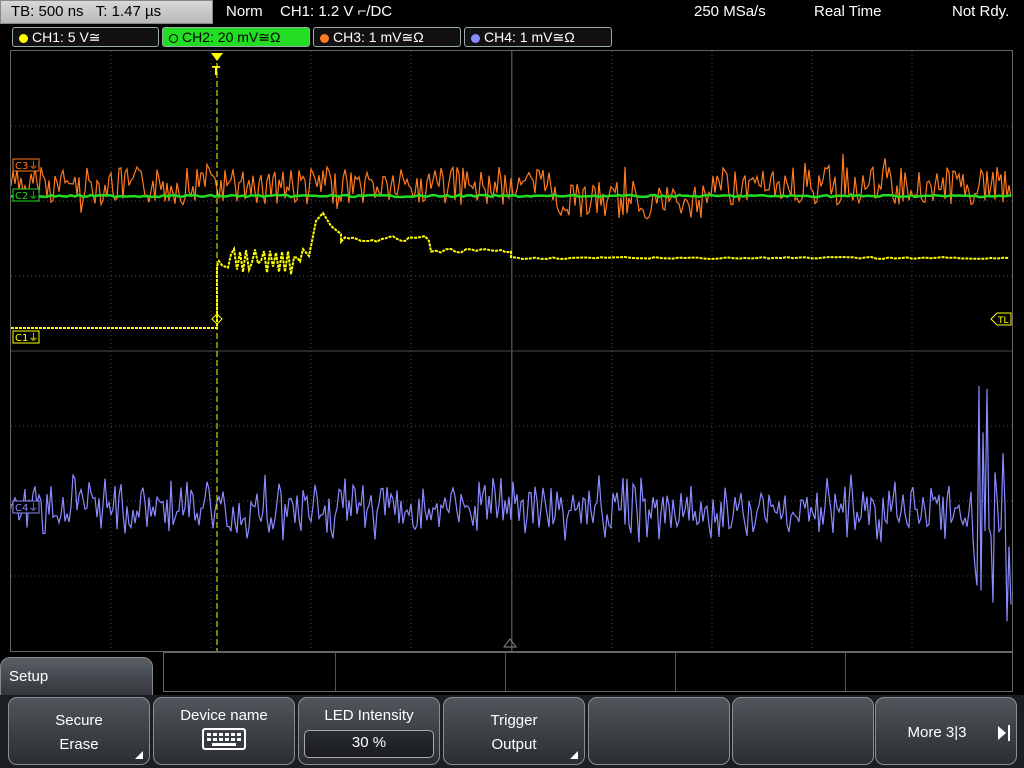  Describe the element at coordinates (79, 720) in the screenshot. I see `softkey-label: Secure` at that location.